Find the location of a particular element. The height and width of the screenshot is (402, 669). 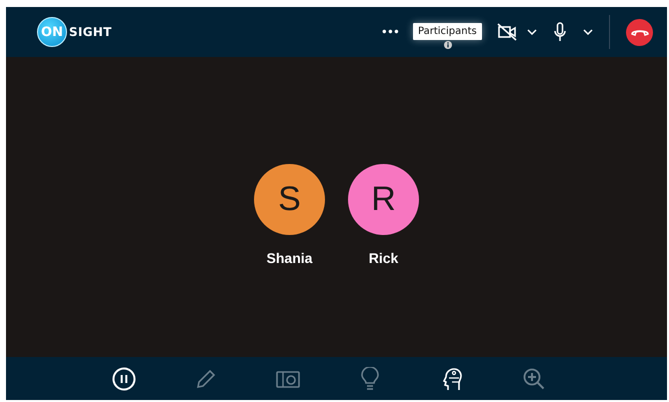

more-button: ••• is located at coordinates (389, 32).